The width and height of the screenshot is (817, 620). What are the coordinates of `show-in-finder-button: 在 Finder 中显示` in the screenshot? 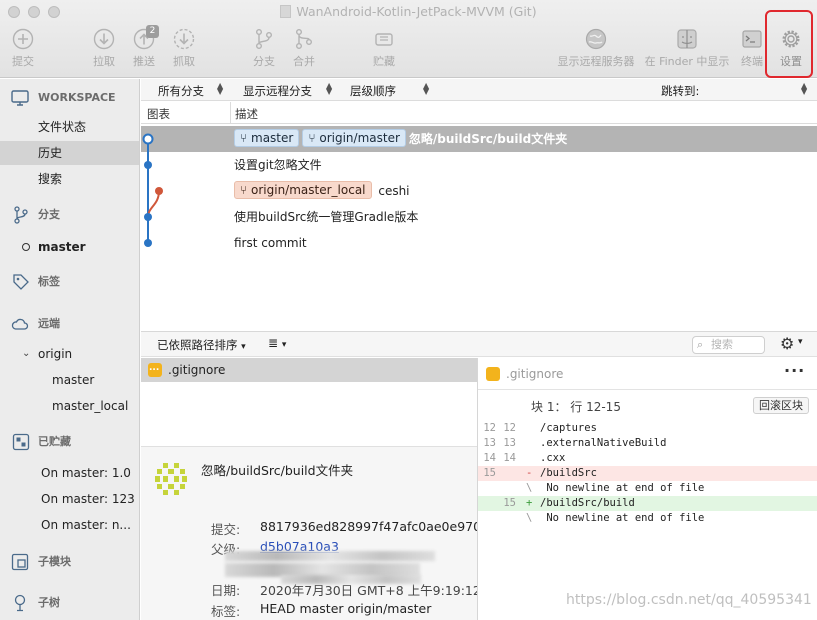 It's located at (687, 48).